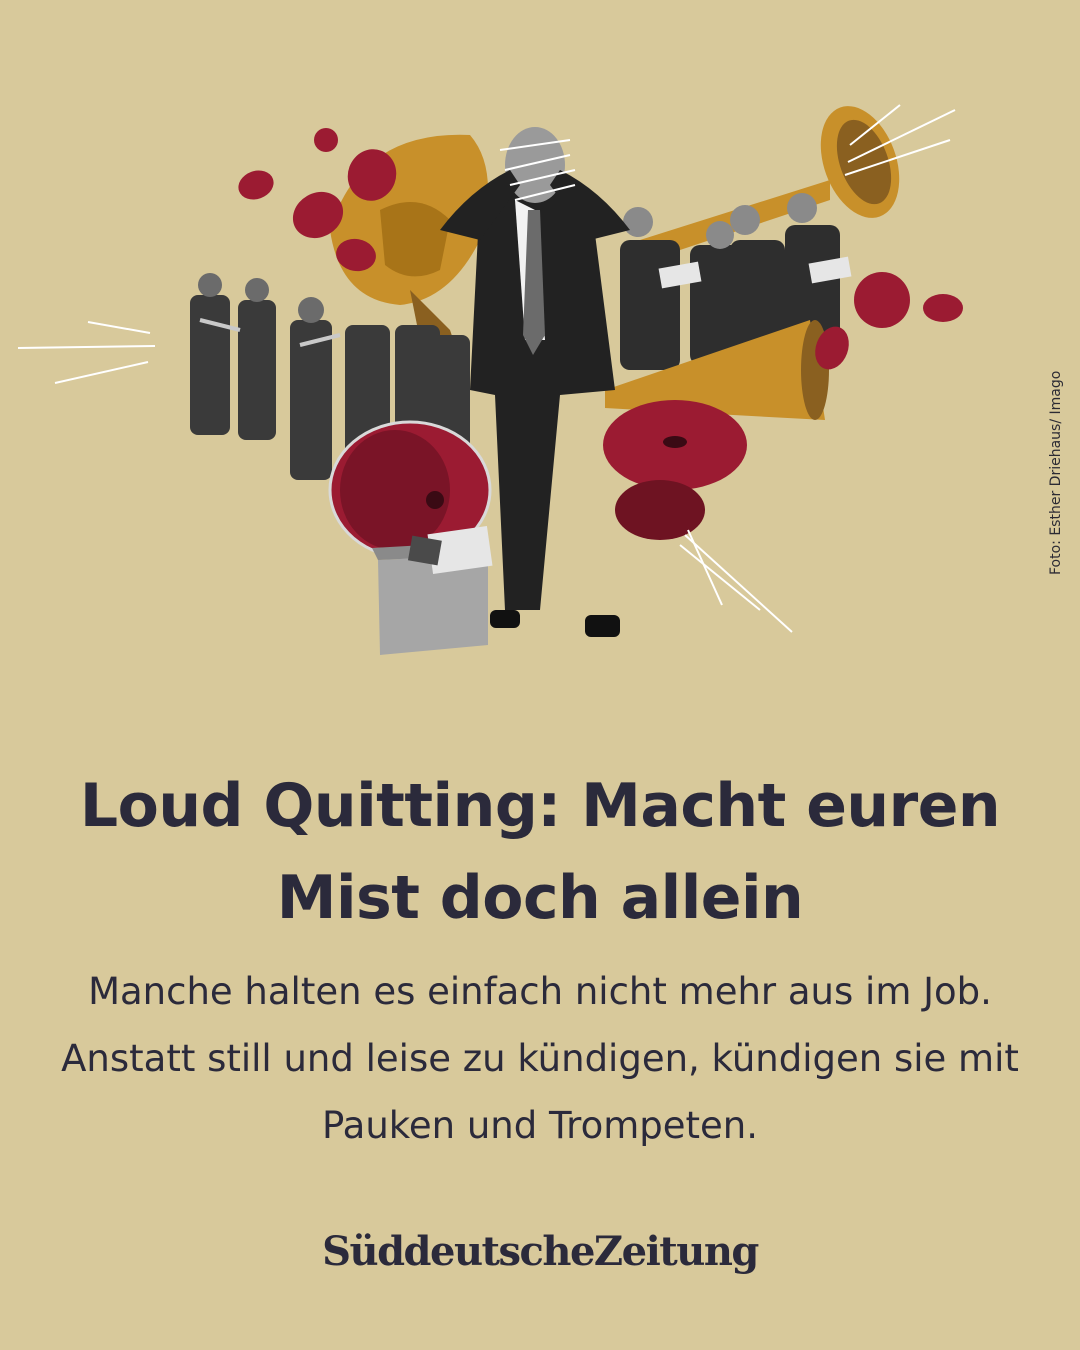 The height and width of the screenshot is (1350, 1080). Describe the element at coordinates (770, 183) in the screenshot. I see `trumpet` at that location.